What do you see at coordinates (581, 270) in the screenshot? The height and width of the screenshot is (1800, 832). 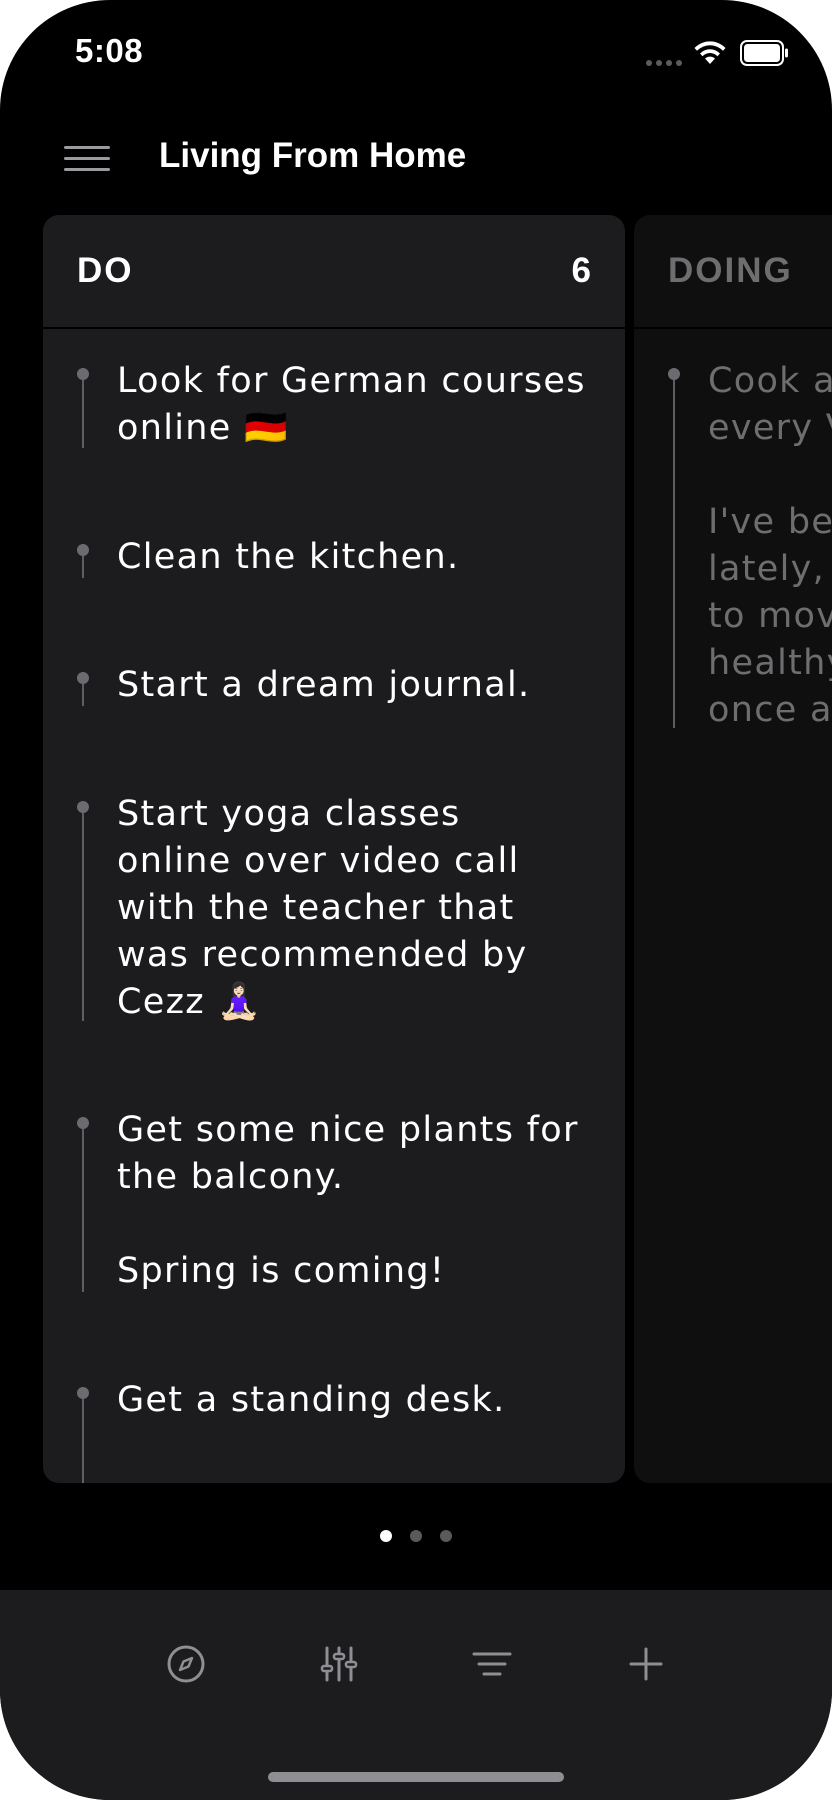 I see `column-count: 6` at bounding box center [581, 270].